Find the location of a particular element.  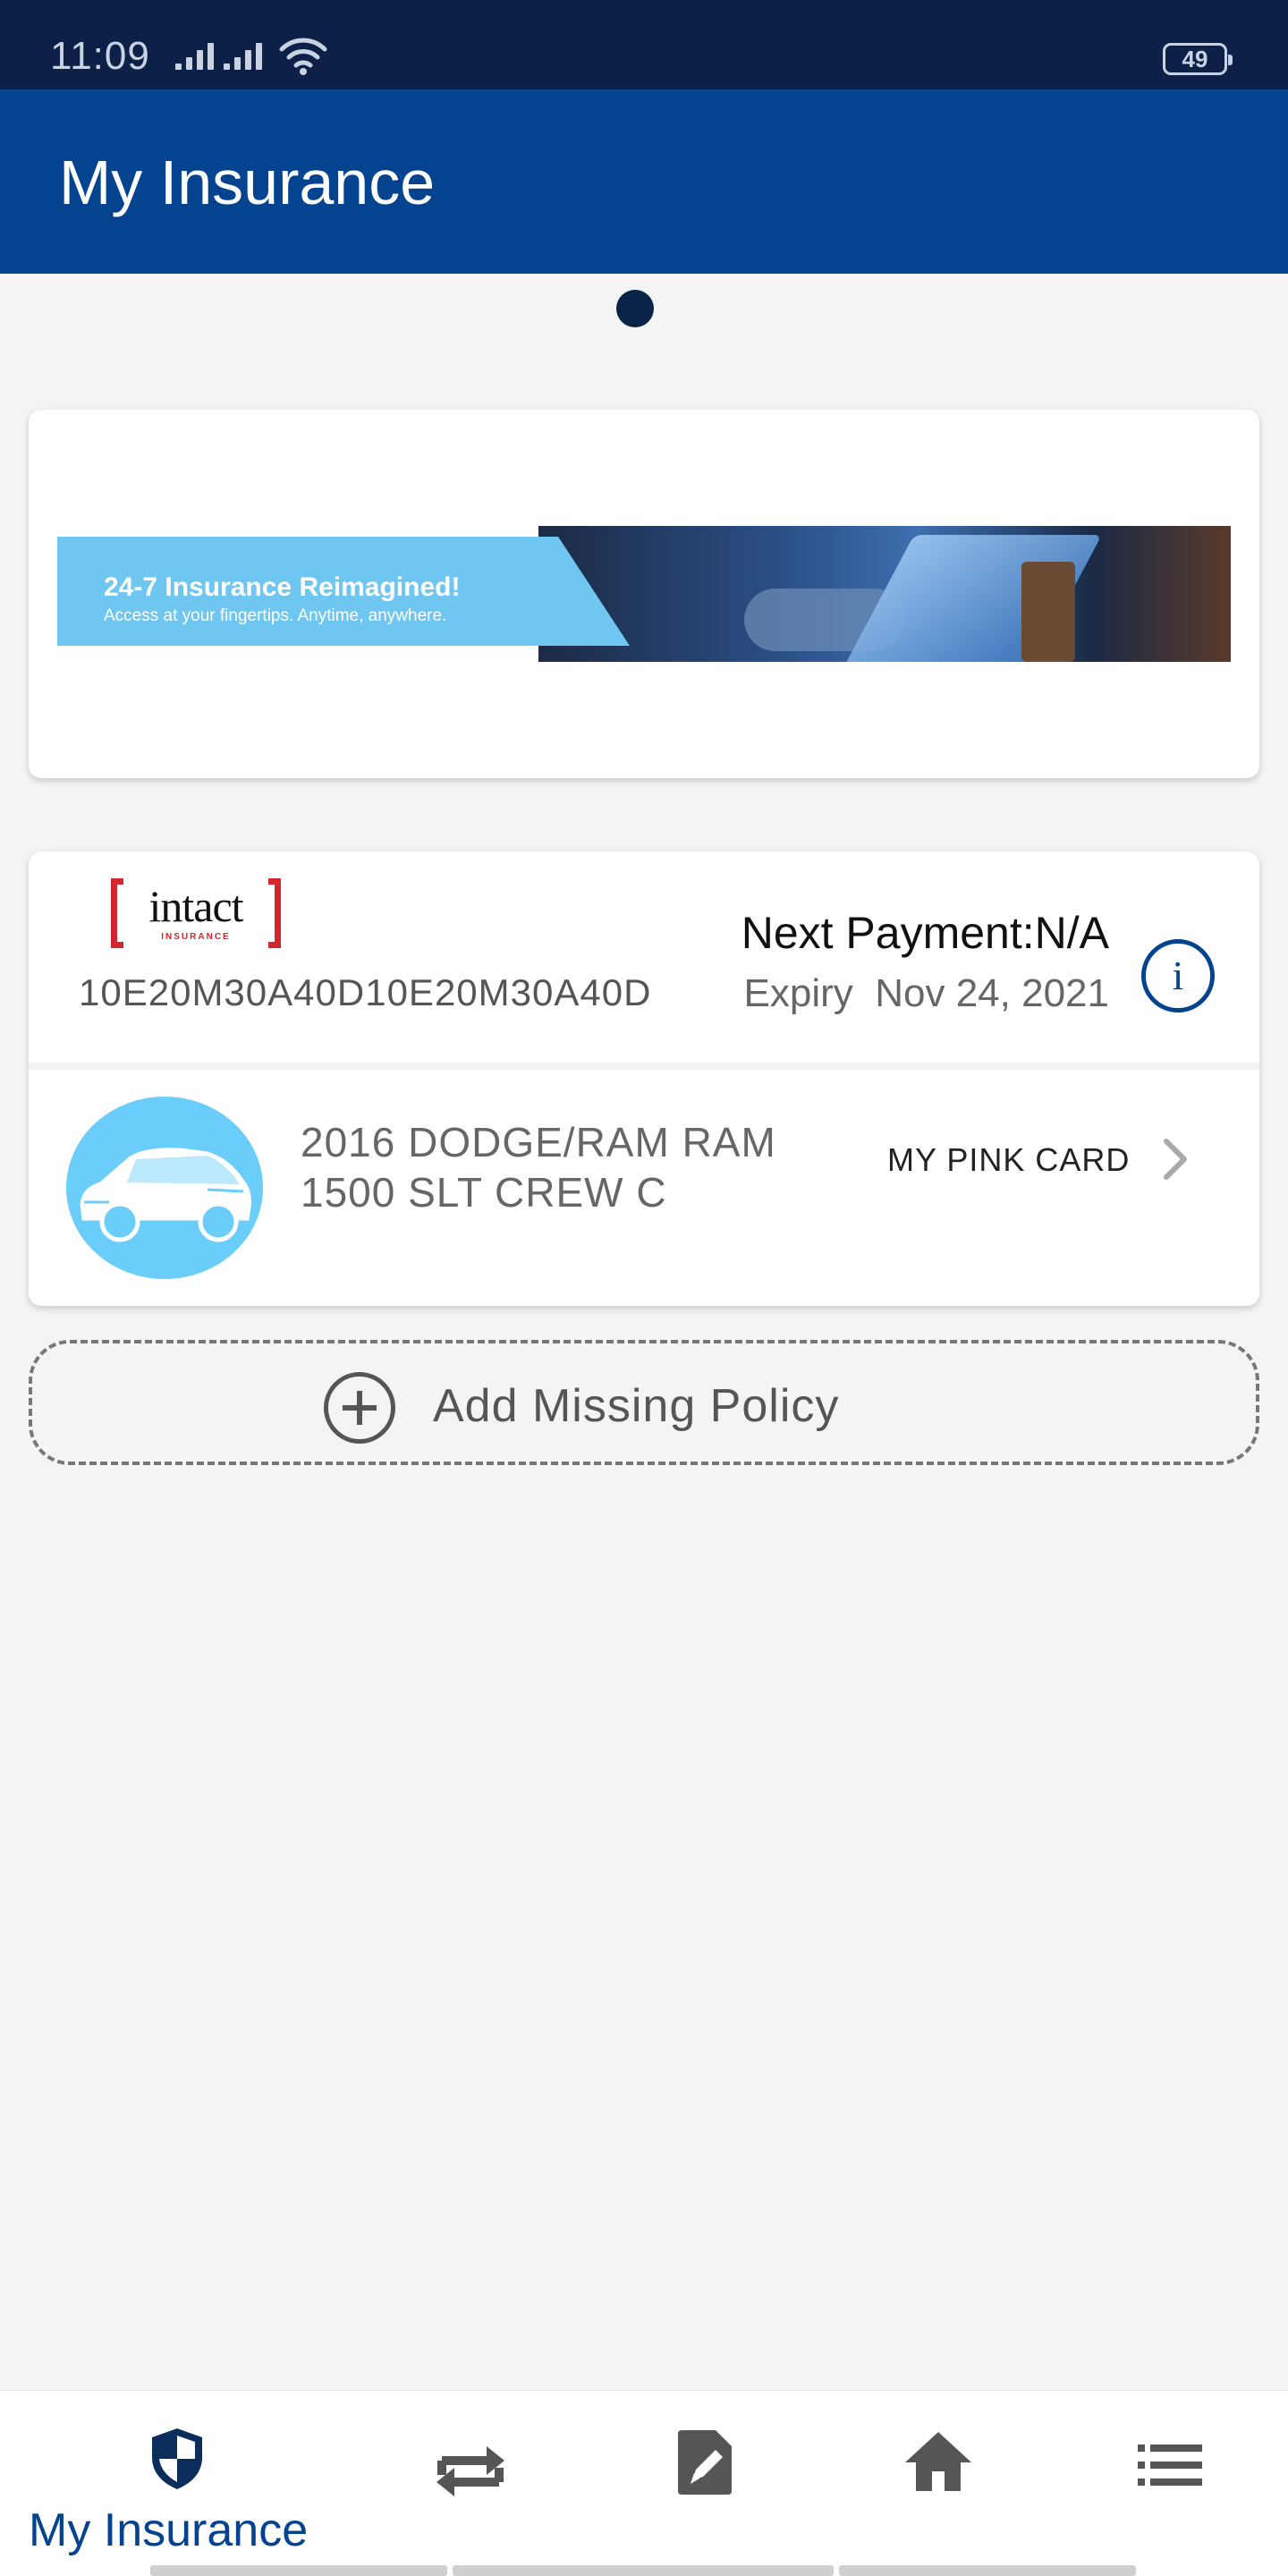

nav-item-home is located at coordinates (948, 2483).